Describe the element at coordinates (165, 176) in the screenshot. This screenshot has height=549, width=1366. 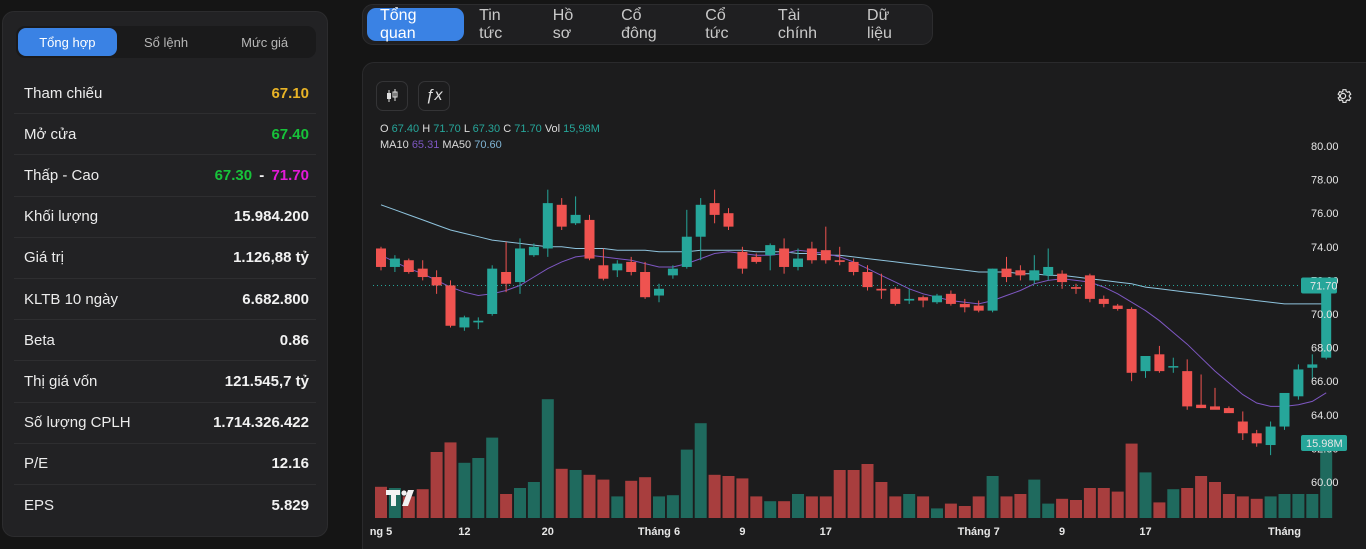
I see `stat-row-low-high: Thấp - Cao 67.30 - 71.70` at that location.